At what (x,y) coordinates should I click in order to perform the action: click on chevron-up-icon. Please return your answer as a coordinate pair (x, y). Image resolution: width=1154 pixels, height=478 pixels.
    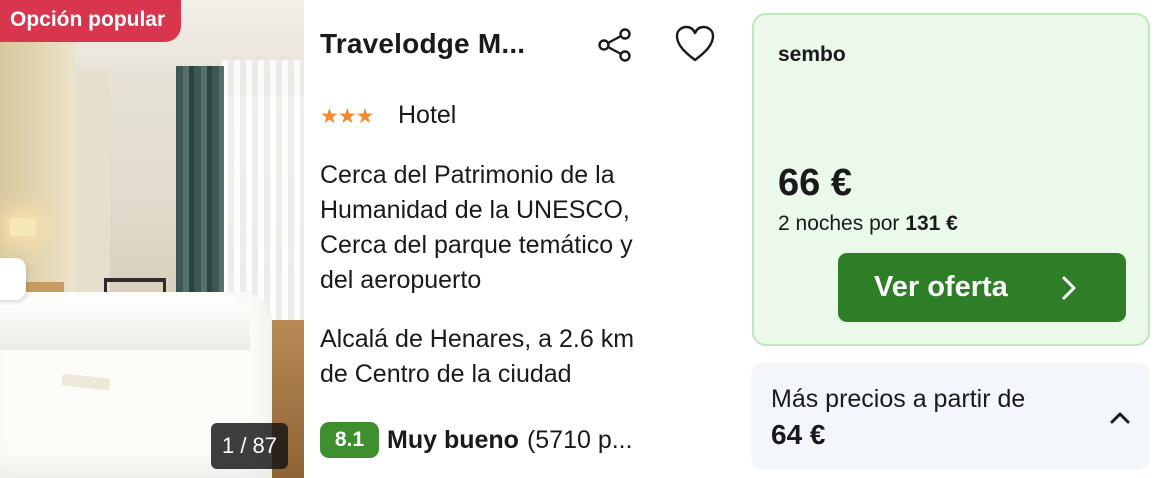
    Looking at the image, I should click on (1120, 418).